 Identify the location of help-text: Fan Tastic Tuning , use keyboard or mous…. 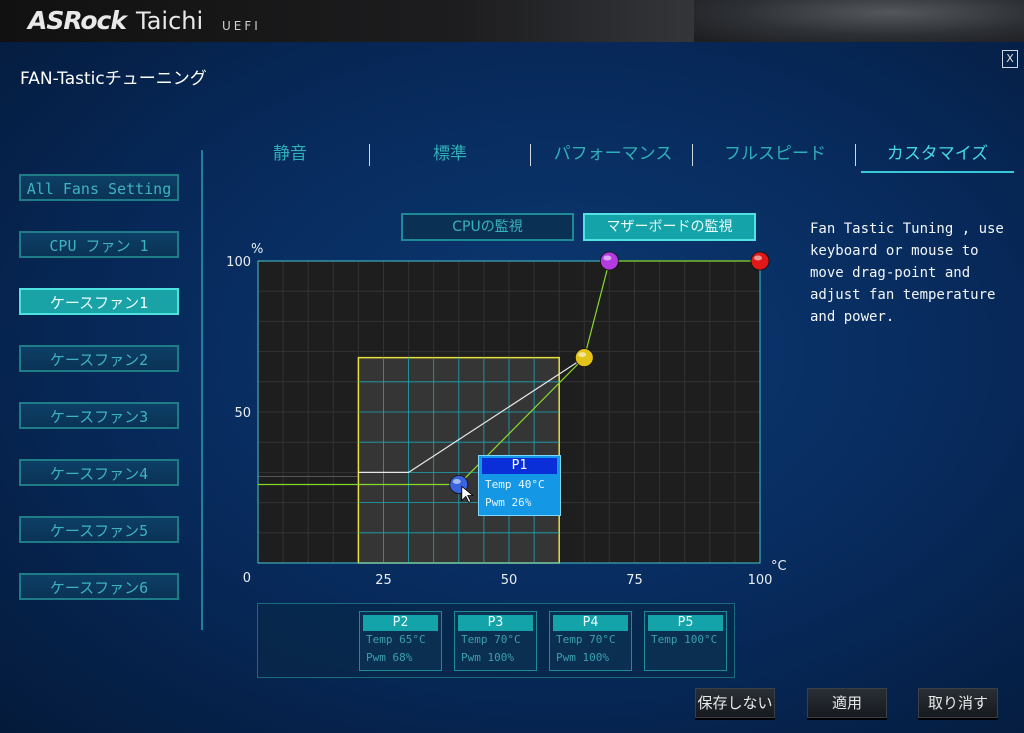
(911, 273).